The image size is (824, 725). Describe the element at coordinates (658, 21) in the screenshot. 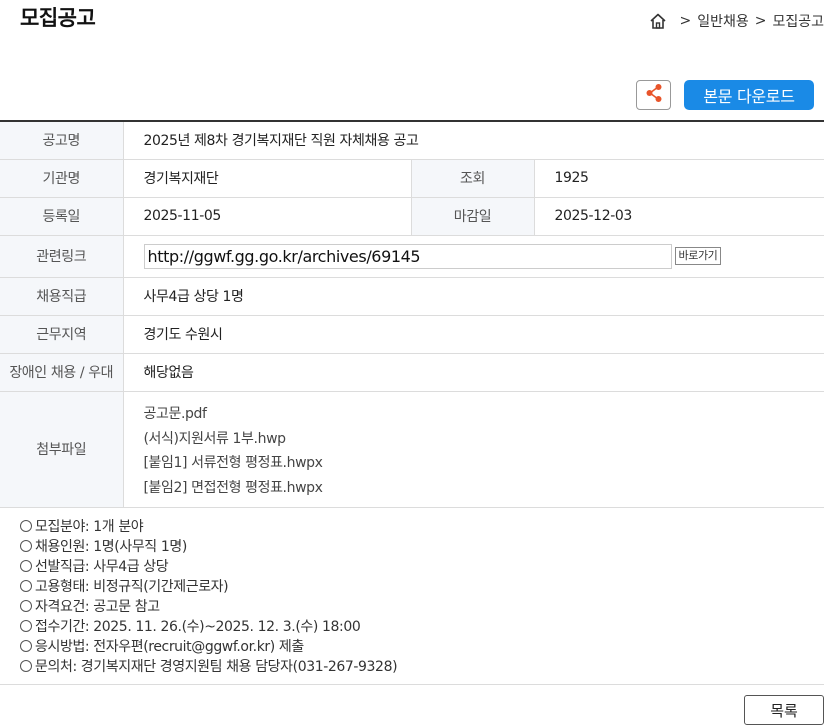

I see `home-icon` at that location.